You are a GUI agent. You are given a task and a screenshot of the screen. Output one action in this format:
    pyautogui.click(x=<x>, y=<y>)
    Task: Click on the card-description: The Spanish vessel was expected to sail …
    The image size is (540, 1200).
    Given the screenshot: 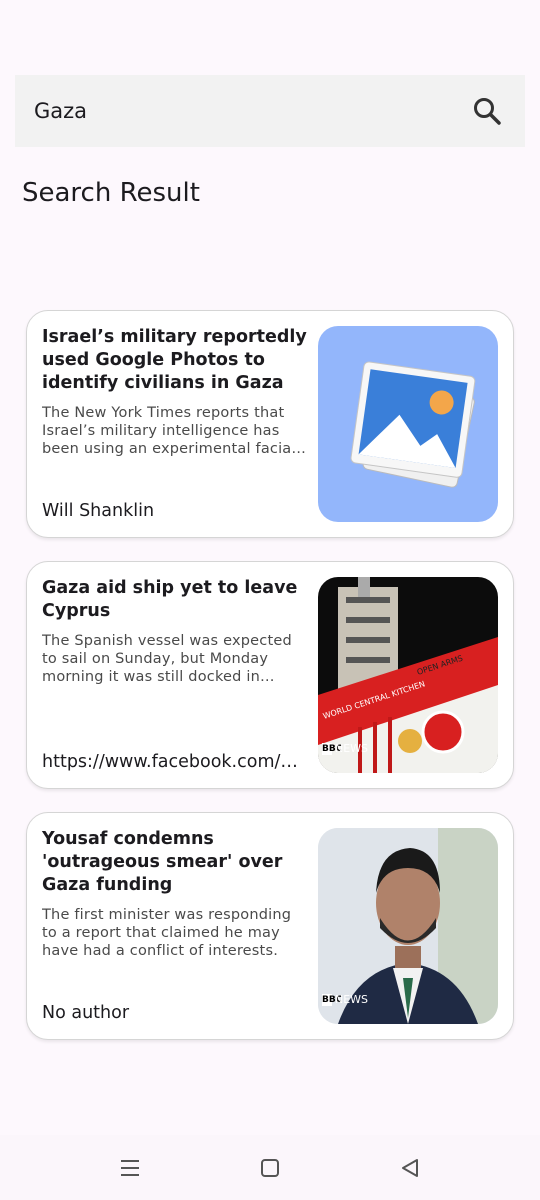 What is the action you would take?
    pyautogui.click(x=167, y=659)
    